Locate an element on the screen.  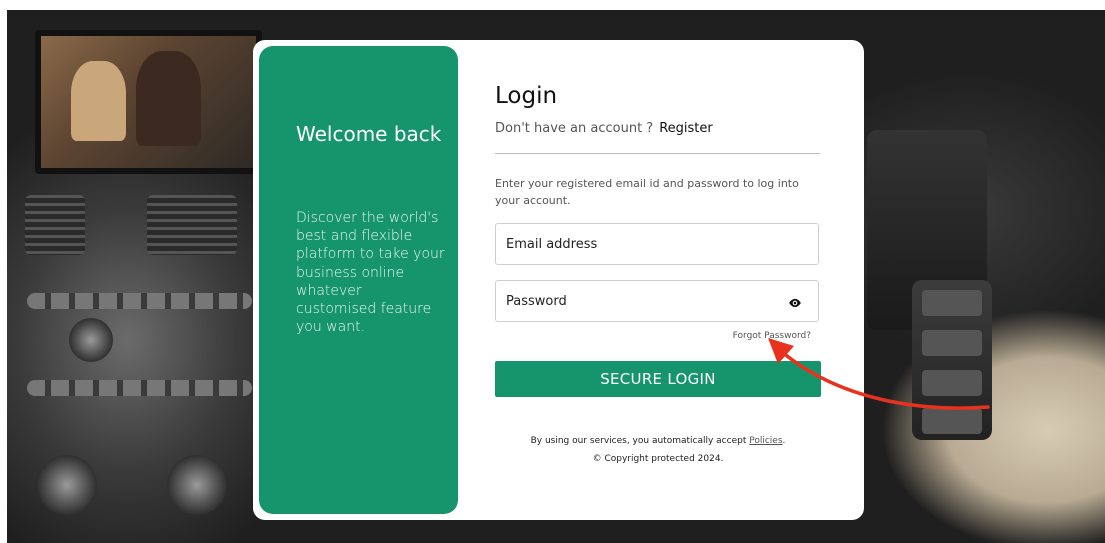
password-field-container is located at coordinates (657, 301).